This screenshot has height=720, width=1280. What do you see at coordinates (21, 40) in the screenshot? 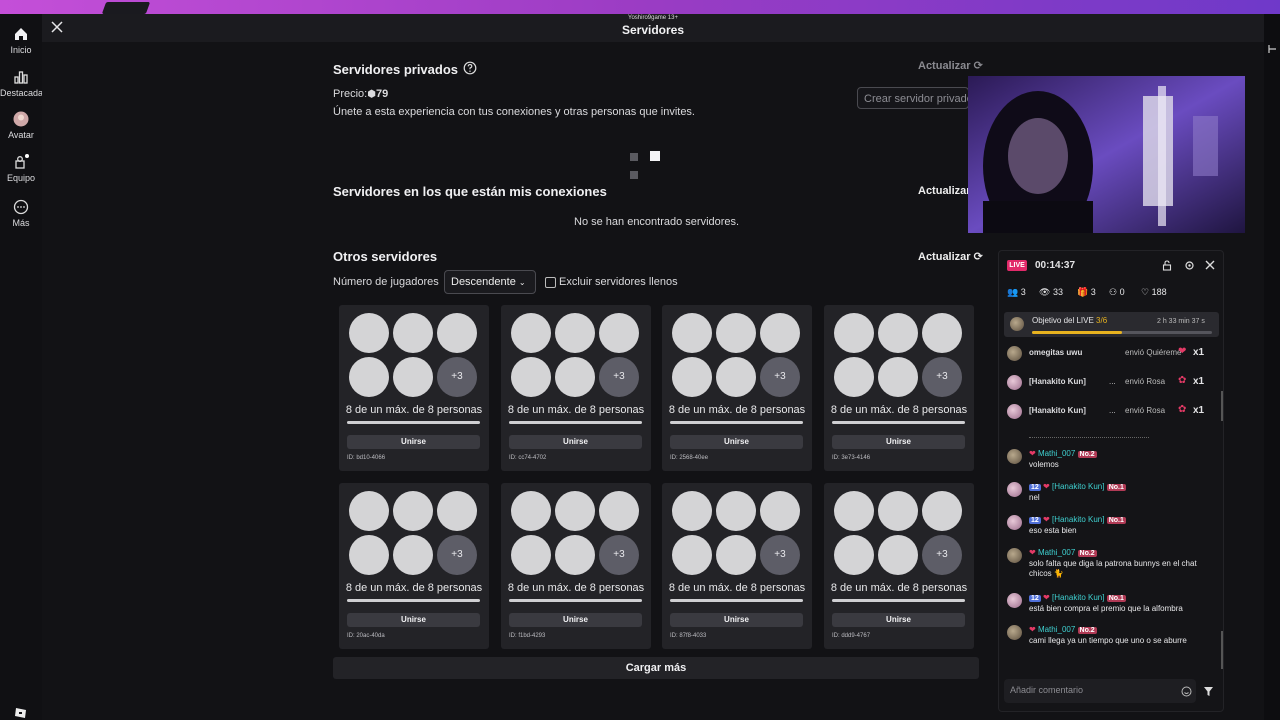
I see `sidebar-item-inicio: Inicio` at bounding box center [21, 40].